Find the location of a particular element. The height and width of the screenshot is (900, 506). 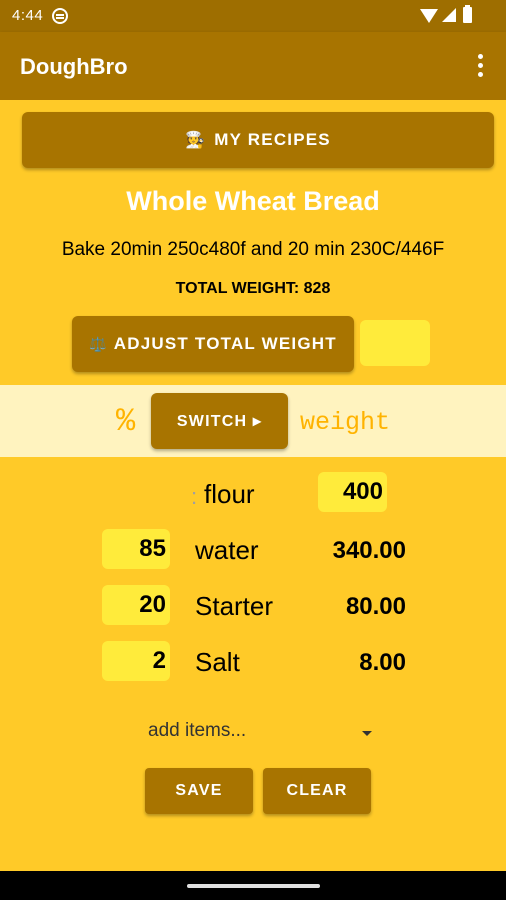

my-recipes-button: 🧑‍🍳 MY RECIPES is located at coordinates (258, 140).